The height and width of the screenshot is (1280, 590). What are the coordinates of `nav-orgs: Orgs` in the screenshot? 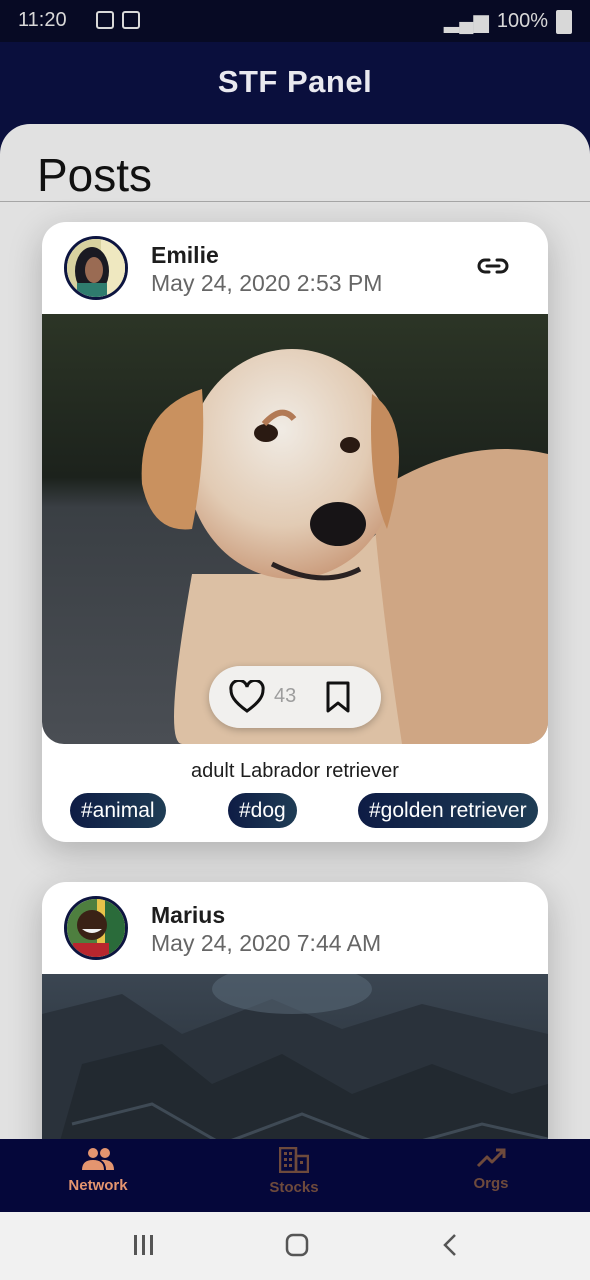 It's located at (491, 1169).